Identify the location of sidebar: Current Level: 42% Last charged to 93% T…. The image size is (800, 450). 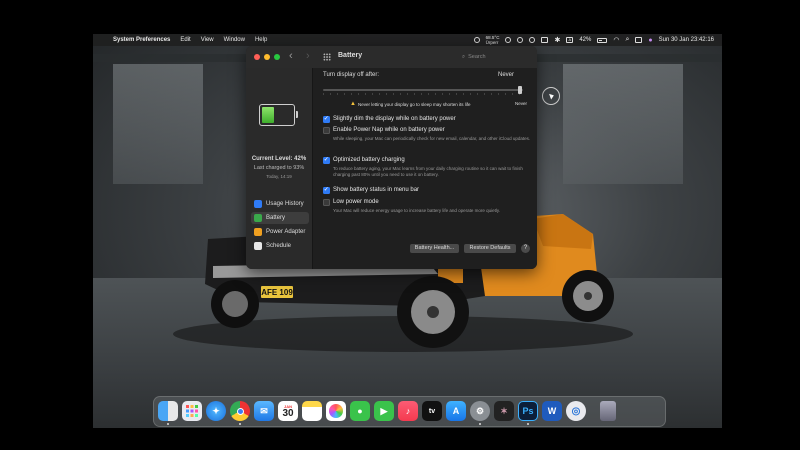
(279, 168).